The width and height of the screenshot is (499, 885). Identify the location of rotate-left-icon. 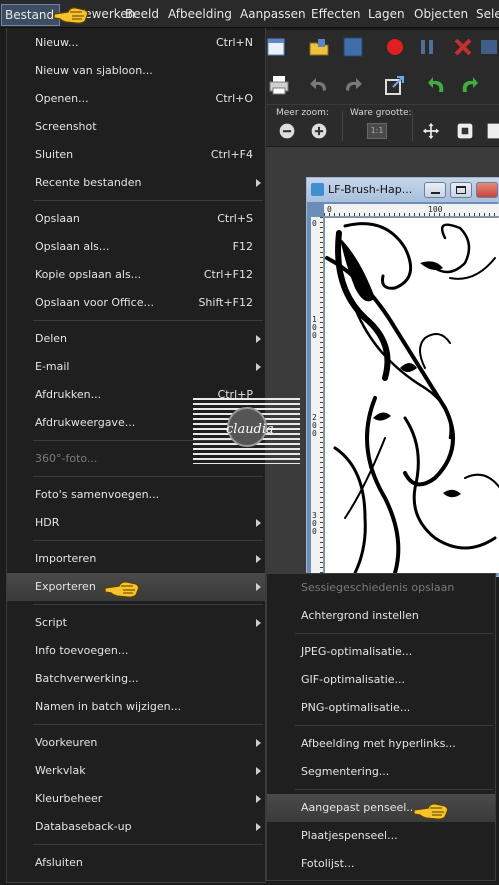
(437, 85).